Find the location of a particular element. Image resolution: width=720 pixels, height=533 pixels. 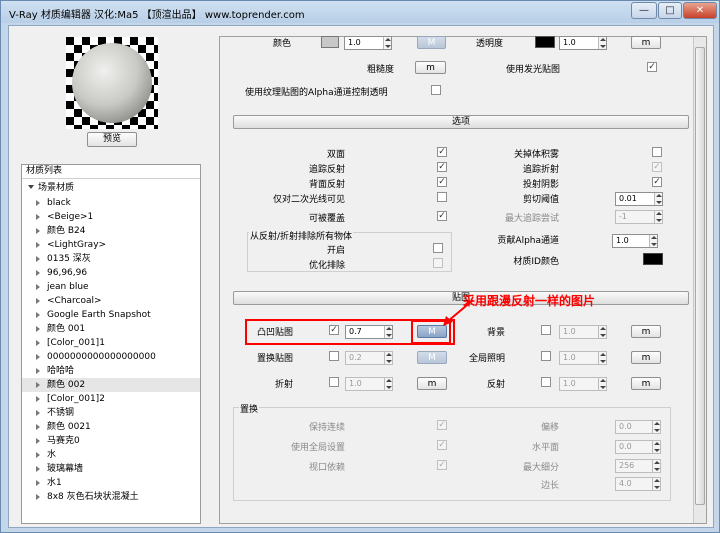

background-checkbox is located at coordinates (546, 330).